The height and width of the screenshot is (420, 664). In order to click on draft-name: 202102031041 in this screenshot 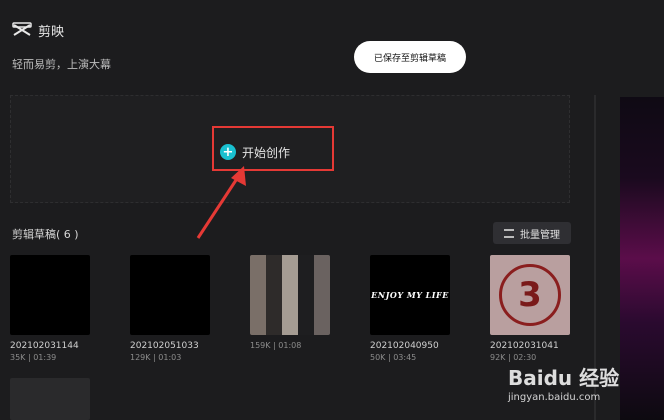, I will do `click(524, 346)`.